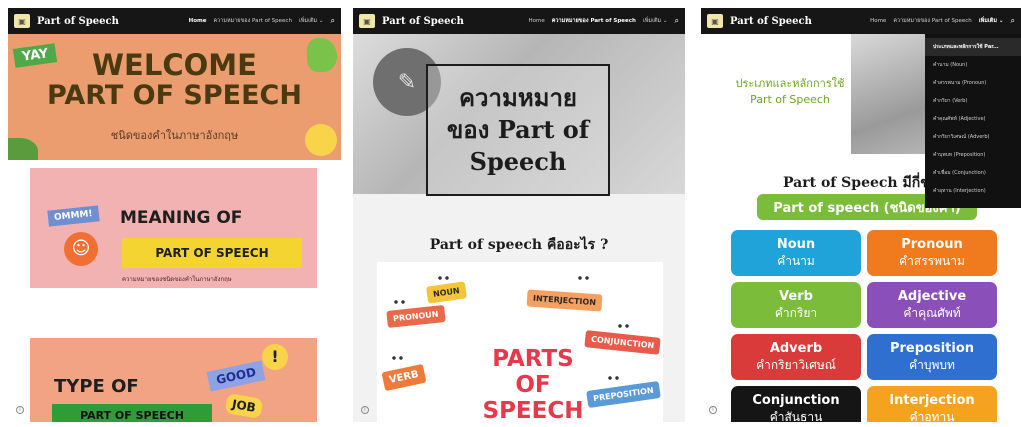 The image size is (1021, 427). Describe the element at coordinates (275, 357) in the screenshot. I see `exclamation-sticker-icon: !` at that location.